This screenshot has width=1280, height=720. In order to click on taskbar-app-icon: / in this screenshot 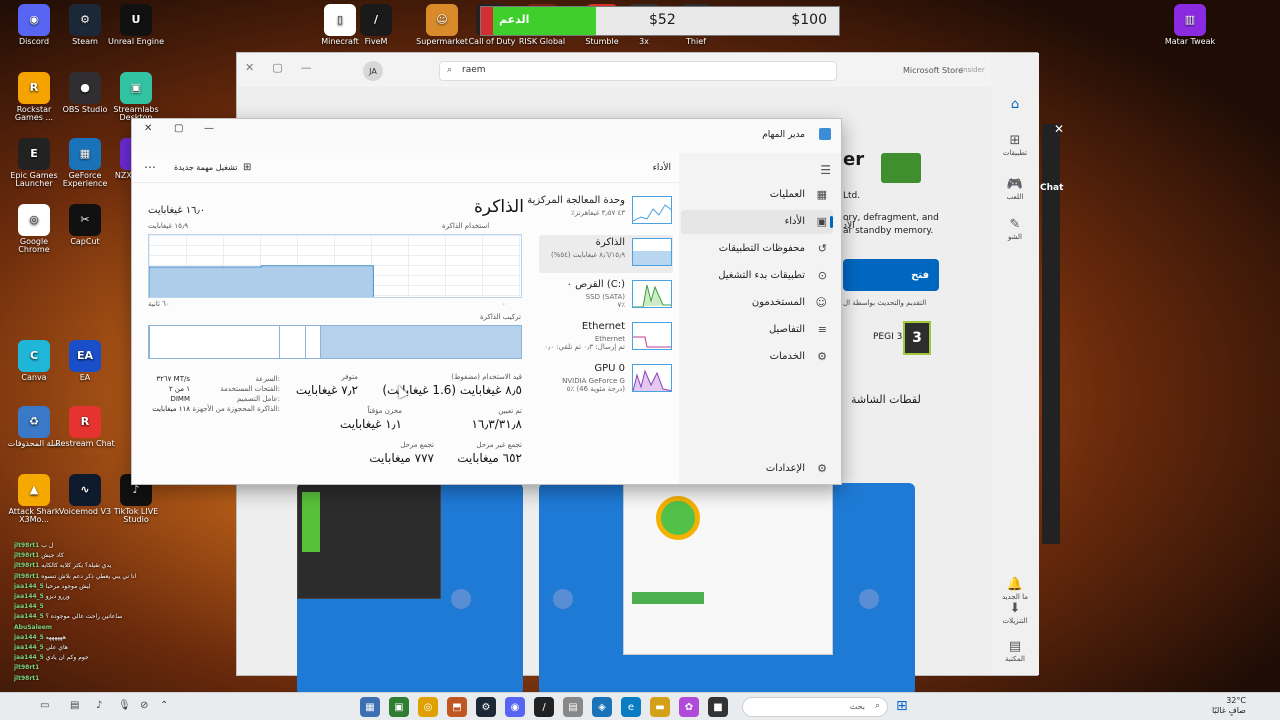, I will do `click(544, 707)`.